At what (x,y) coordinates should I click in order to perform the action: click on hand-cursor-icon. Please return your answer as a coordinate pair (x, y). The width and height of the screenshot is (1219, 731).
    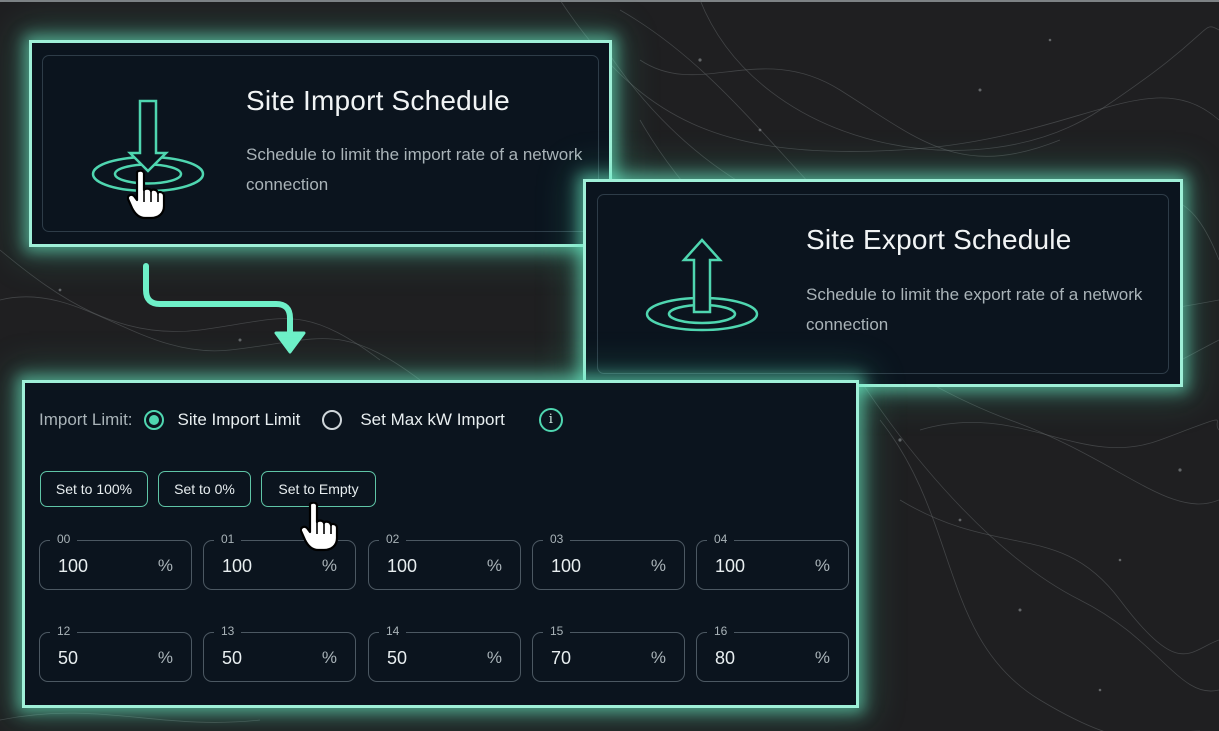
    Looking at the image, I should click on (319, 527).